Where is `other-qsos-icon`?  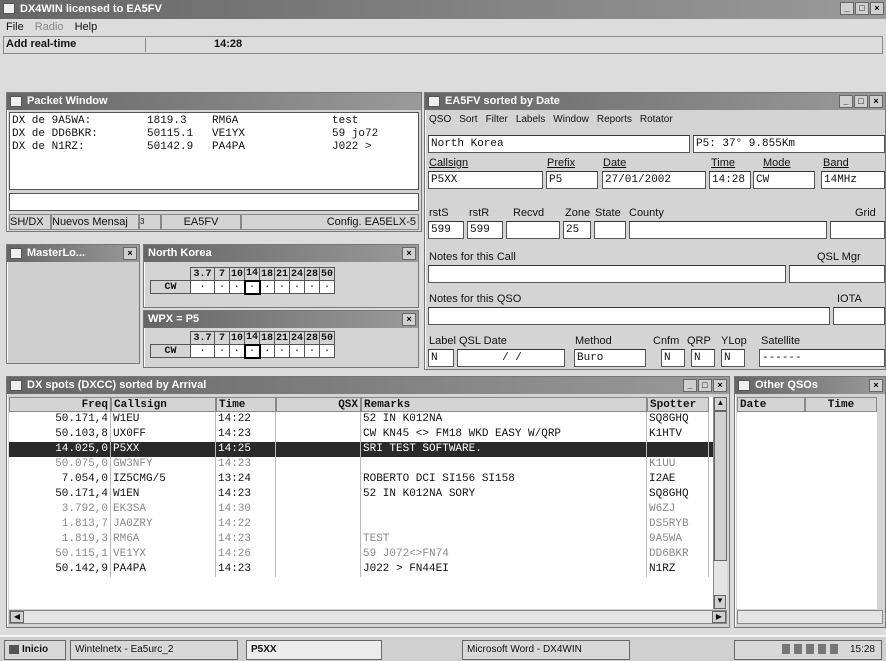
other-qsos-icon is located at coordinates (744, 385).